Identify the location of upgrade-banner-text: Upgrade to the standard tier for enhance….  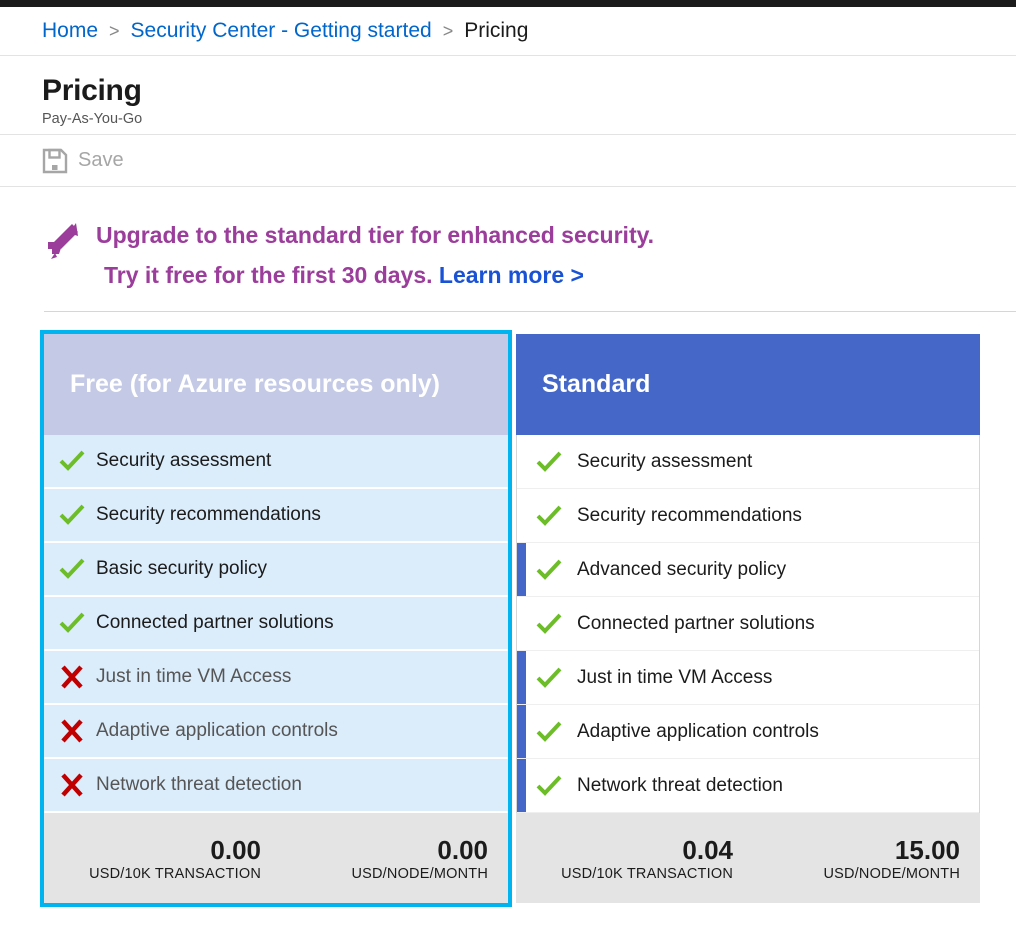
(372, 255).